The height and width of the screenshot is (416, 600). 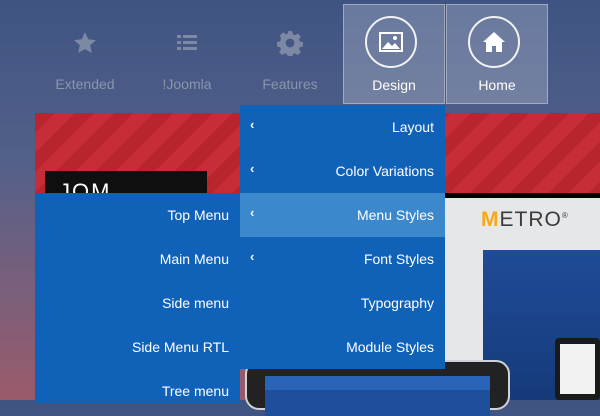 What do you see at coordinates (342, 127) in the screenshot?
I see `menu-item-layout: ‹ Layout` at bounding box center [342, 127].